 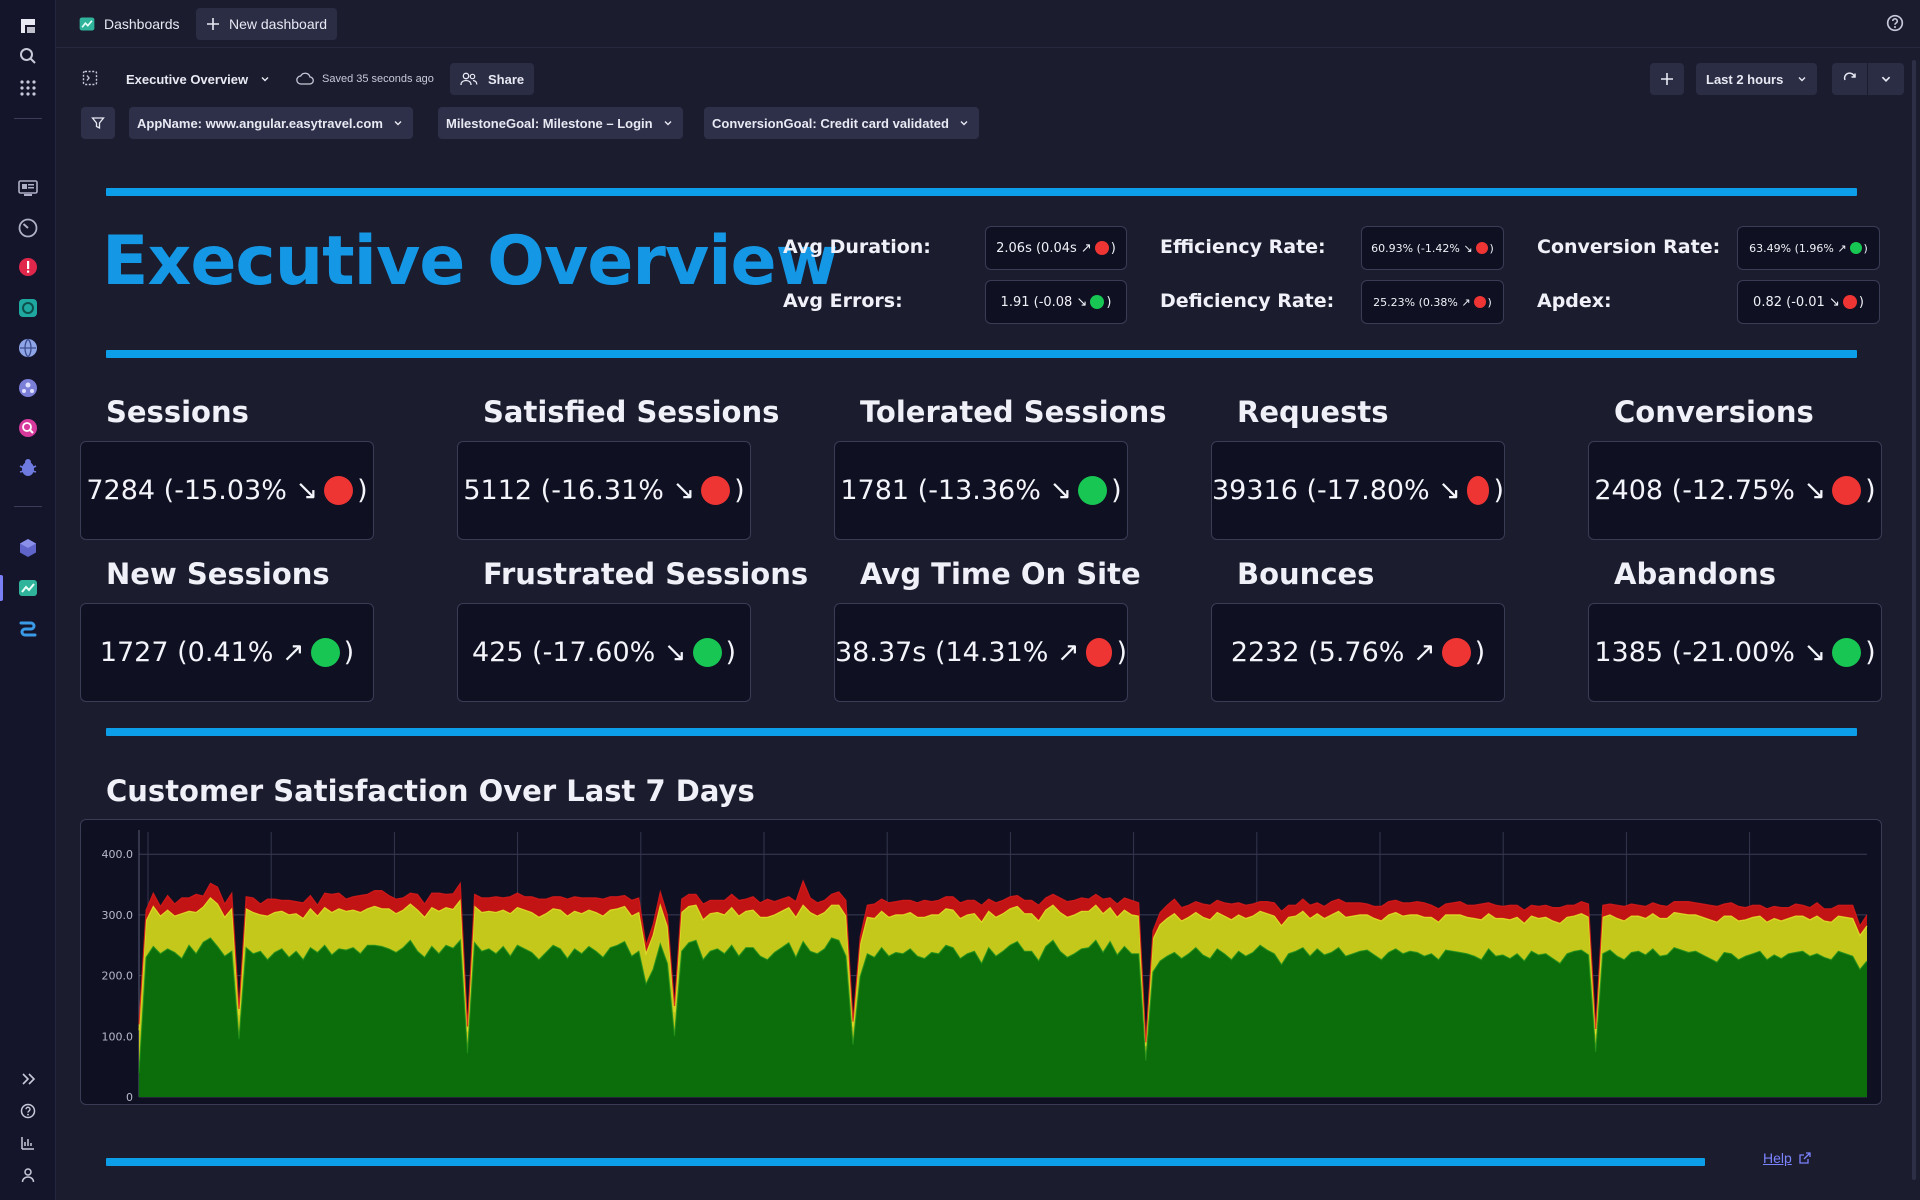 What do you see at coordinates (1886, 79) in the screenshot?
I see `refresh-options-button` at bounding box center [1886, 79].